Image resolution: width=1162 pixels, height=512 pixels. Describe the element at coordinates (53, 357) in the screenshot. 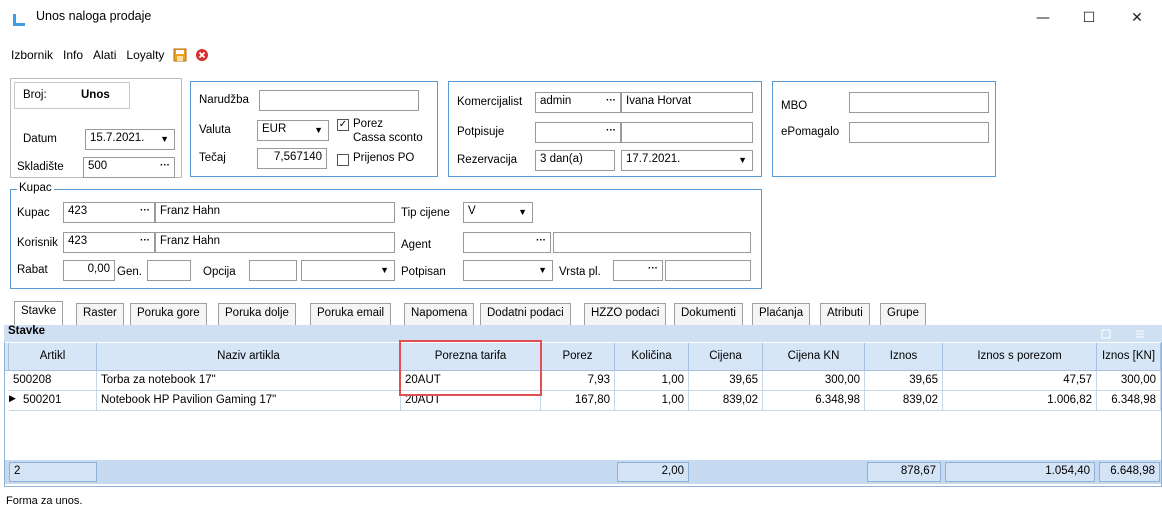

I see `col-artikl: Artikl` at that location.